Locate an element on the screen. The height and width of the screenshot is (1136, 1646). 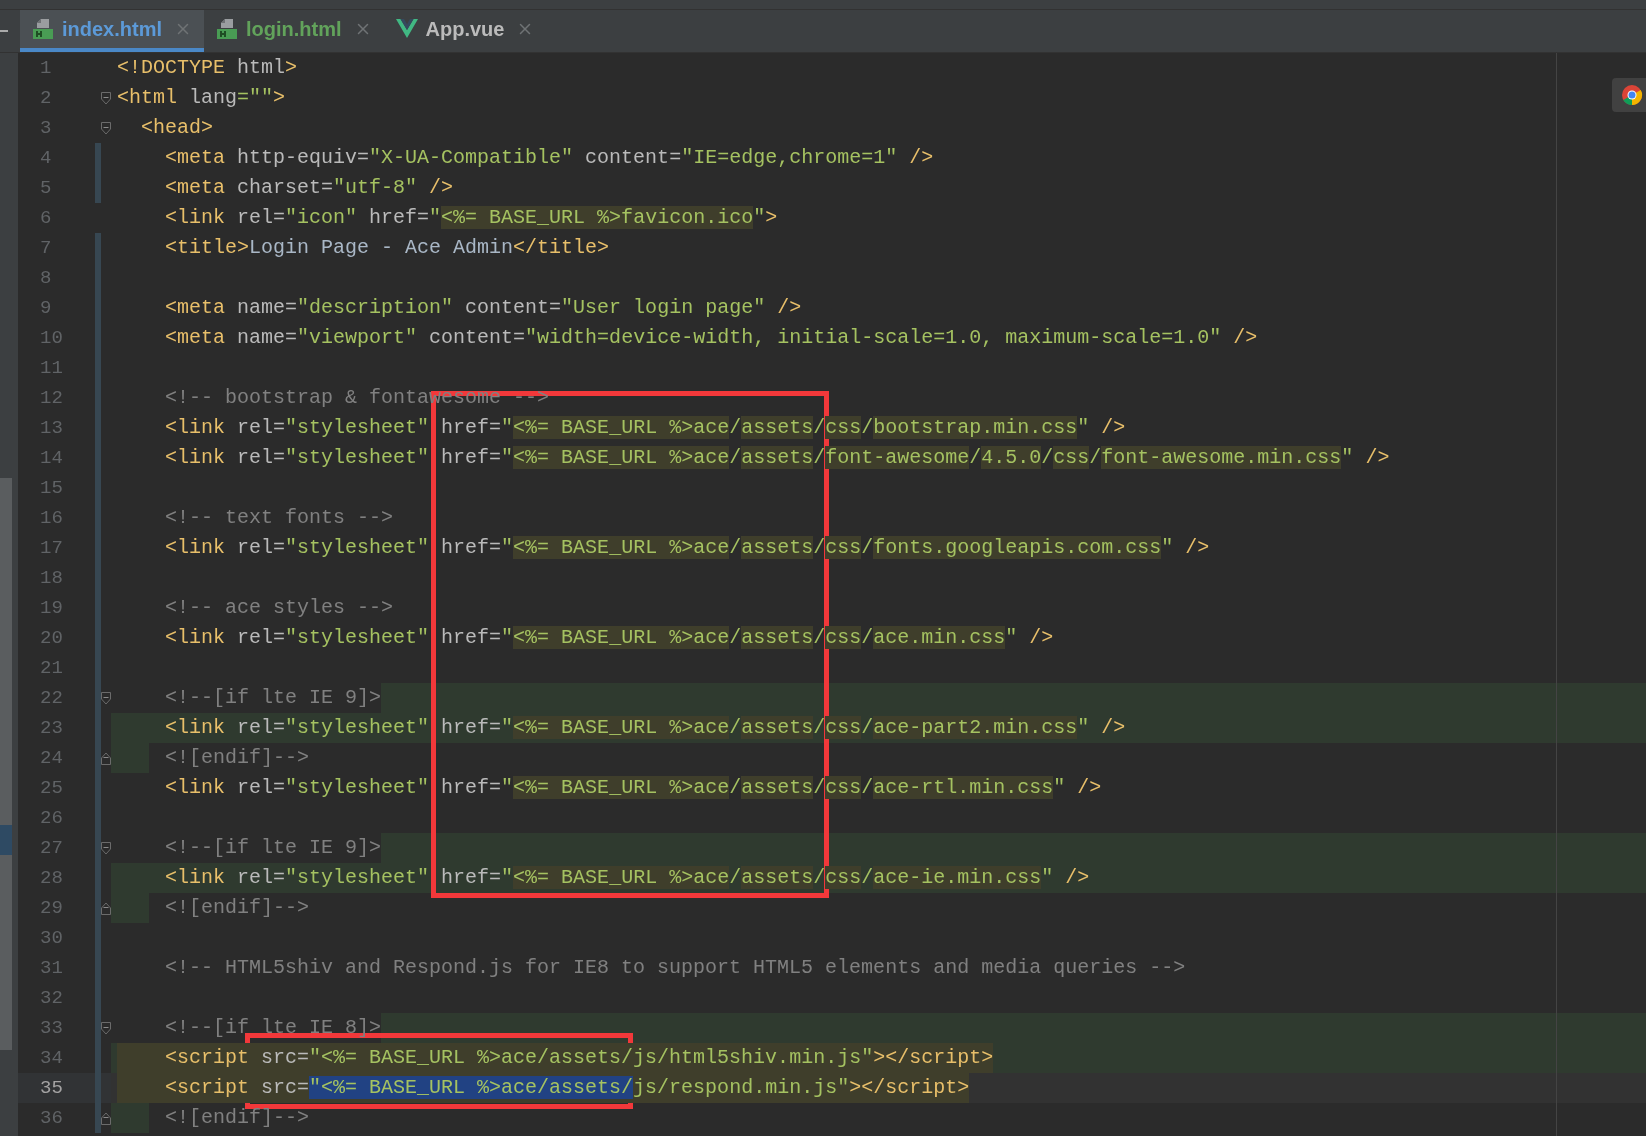
line-number: 1 is located at coordinates (46, 68).